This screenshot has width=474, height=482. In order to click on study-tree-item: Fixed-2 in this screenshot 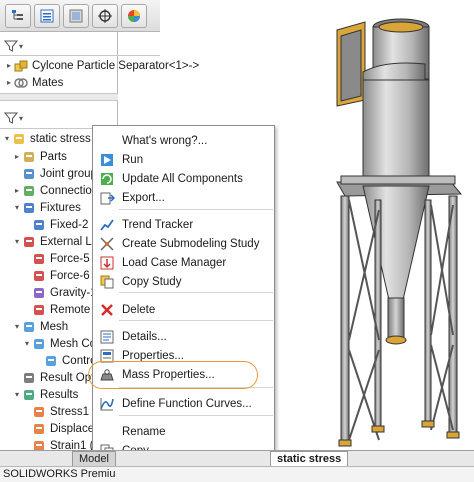, I will do `click(55, 224)`.